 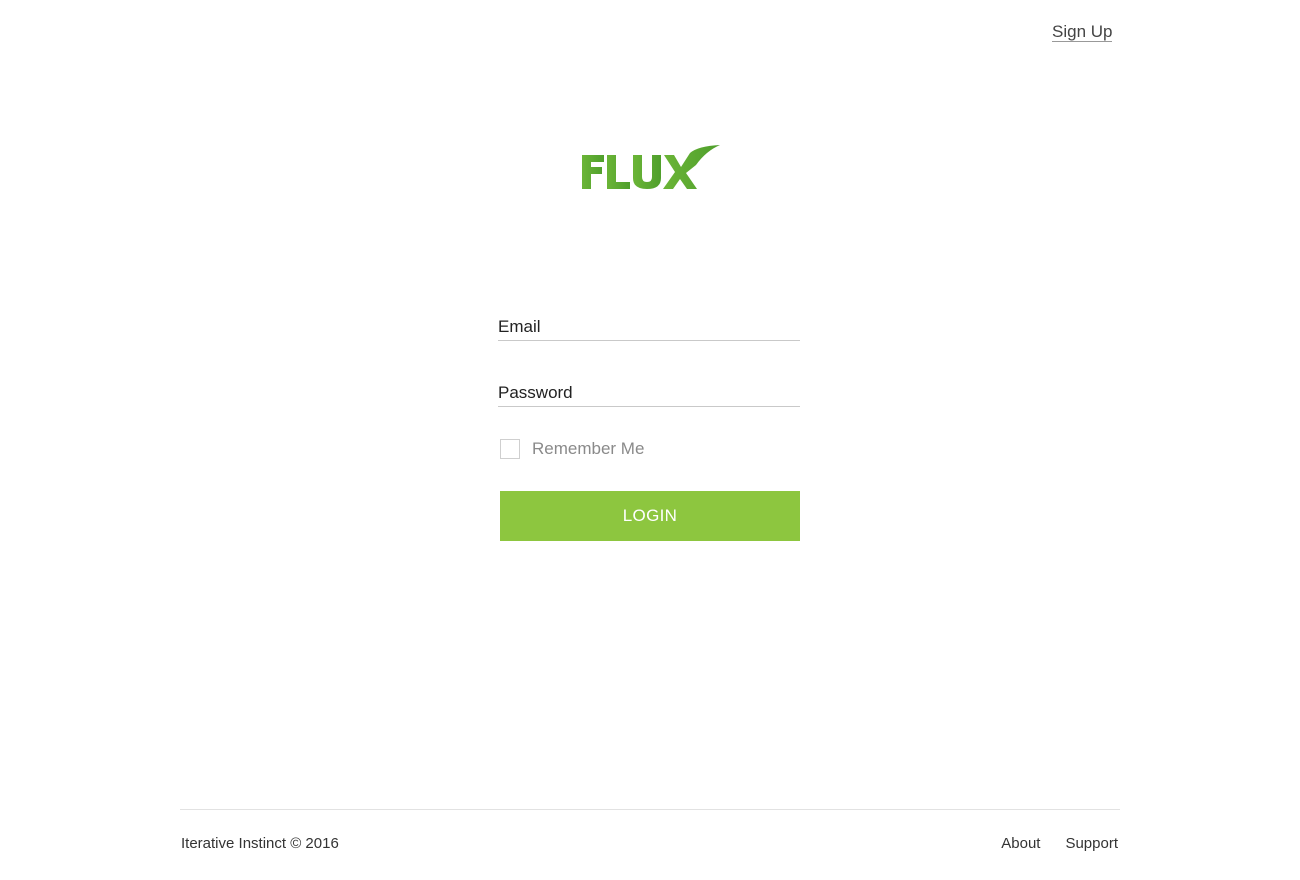 What do you see at coordinates (651, 168) in the screenshot?
I see `flux-logo` at bounding box center [651, 168].